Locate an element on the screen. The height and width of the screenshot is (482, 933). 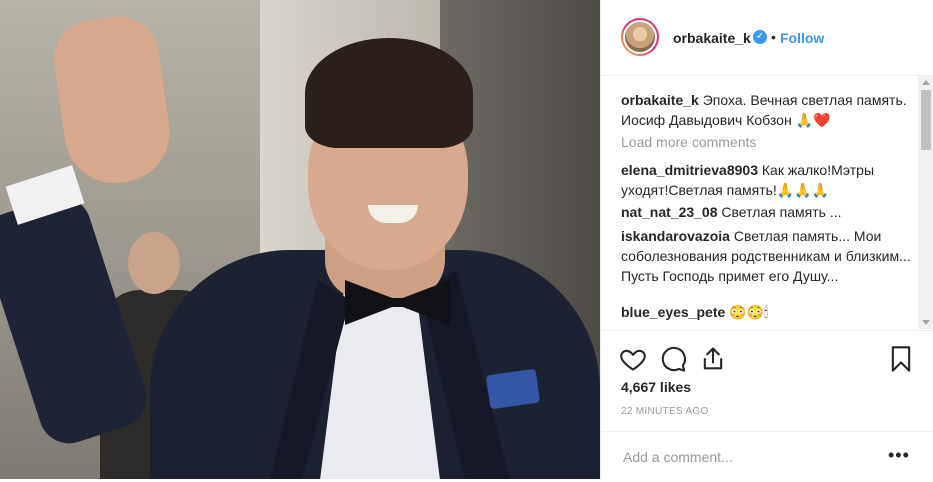
likes-count: 4,667 likes is located at coordinates (656, 387).